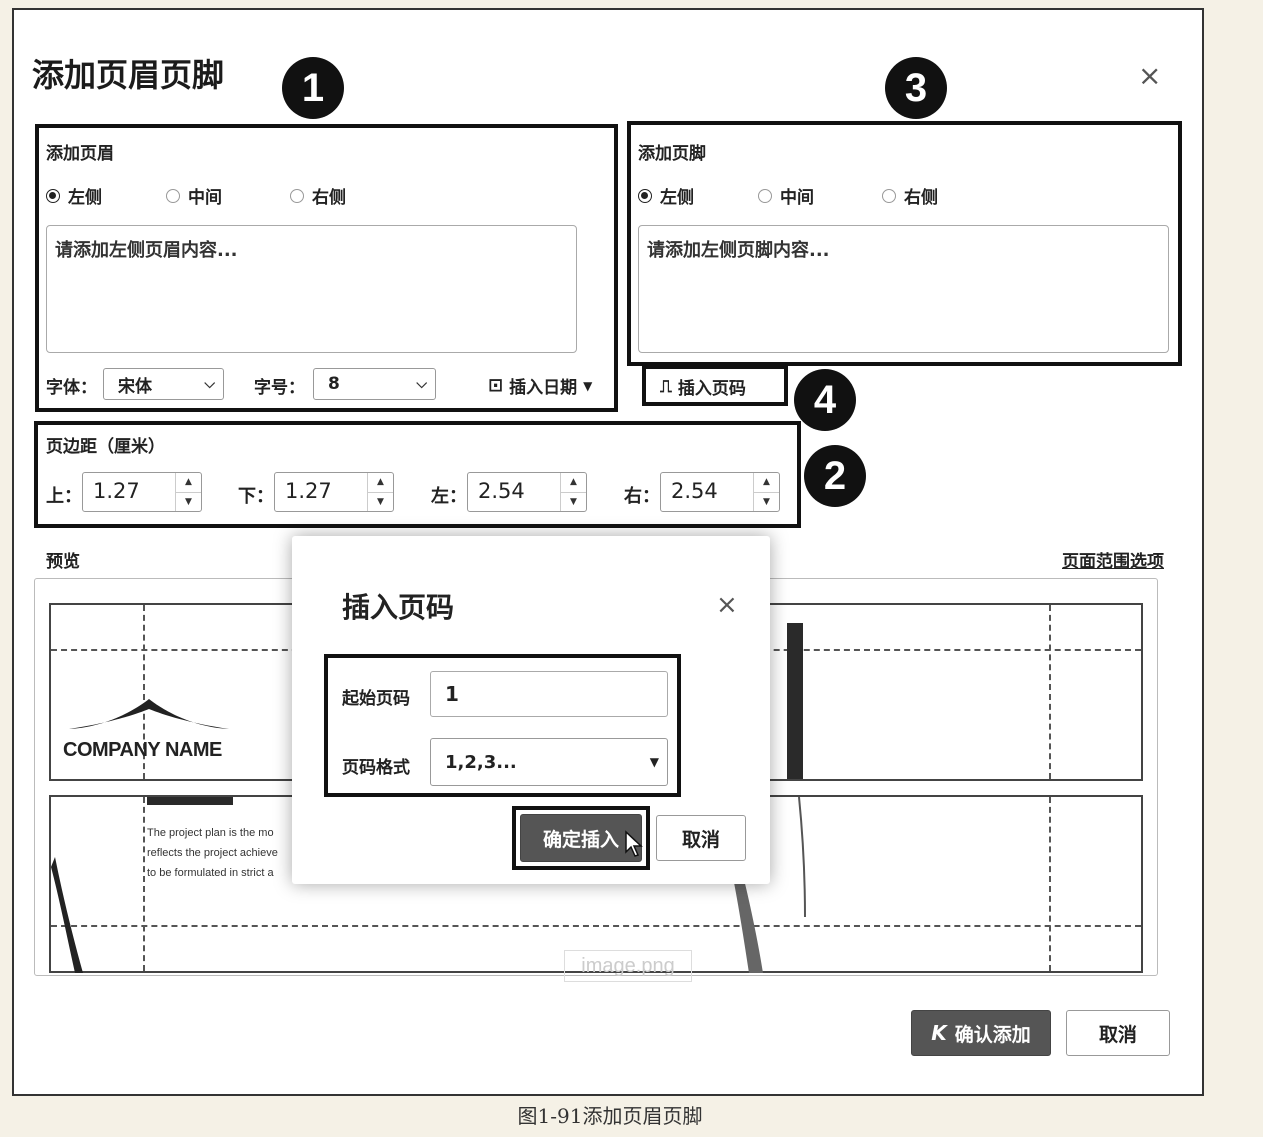 Image resolution: width=1263 pixels, height=1137 pixels. What do you see at coordinates (628, 966) in the screenshot?
I see `image-watermark: image.png` at bounding box center [628, 966].